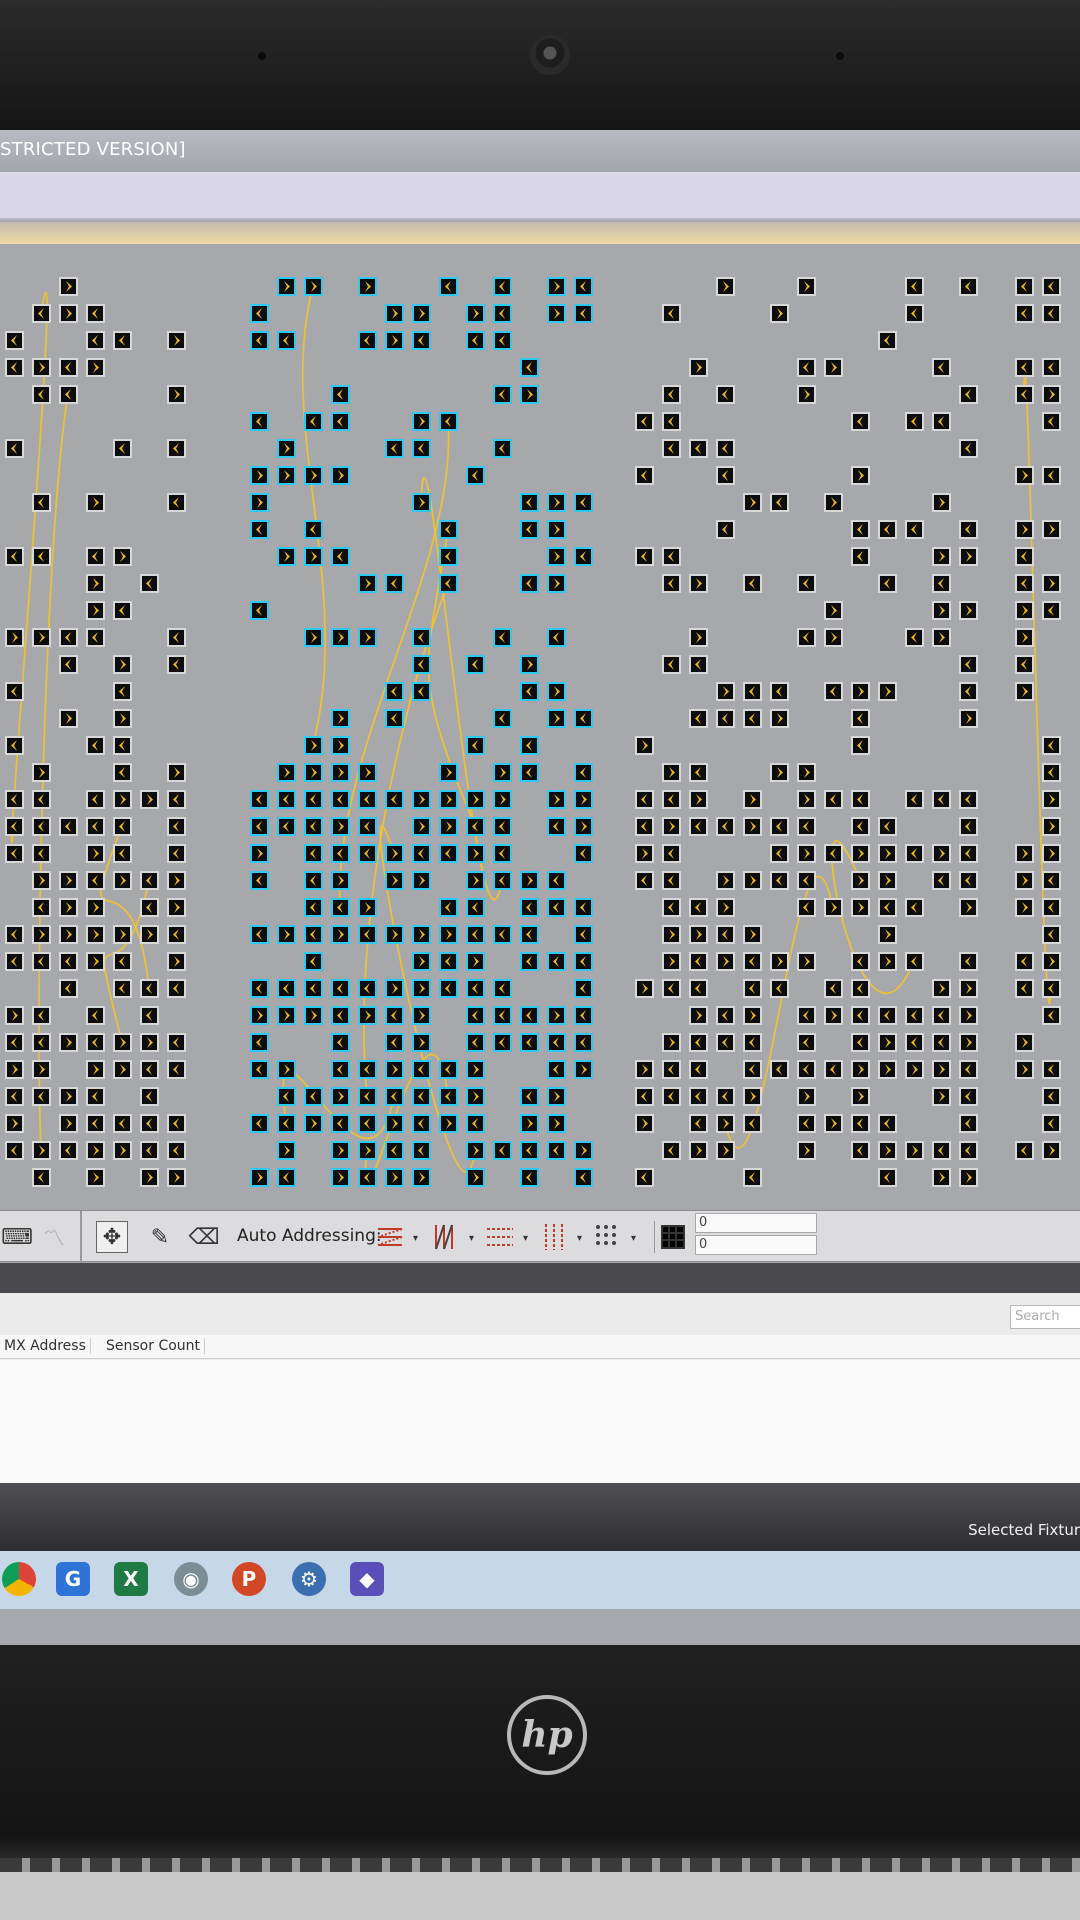  I want to click on rows-icon: ▾, so click(506, 1237).